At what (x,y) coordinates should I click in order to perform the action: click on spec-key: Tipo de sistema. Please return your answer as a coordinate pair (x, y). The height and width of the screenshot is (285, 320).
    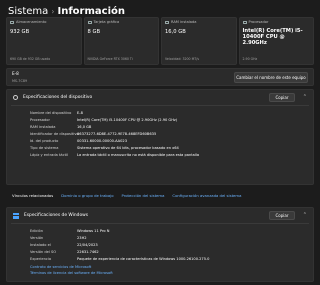
    Looking at the image, I should click on (44, 147).